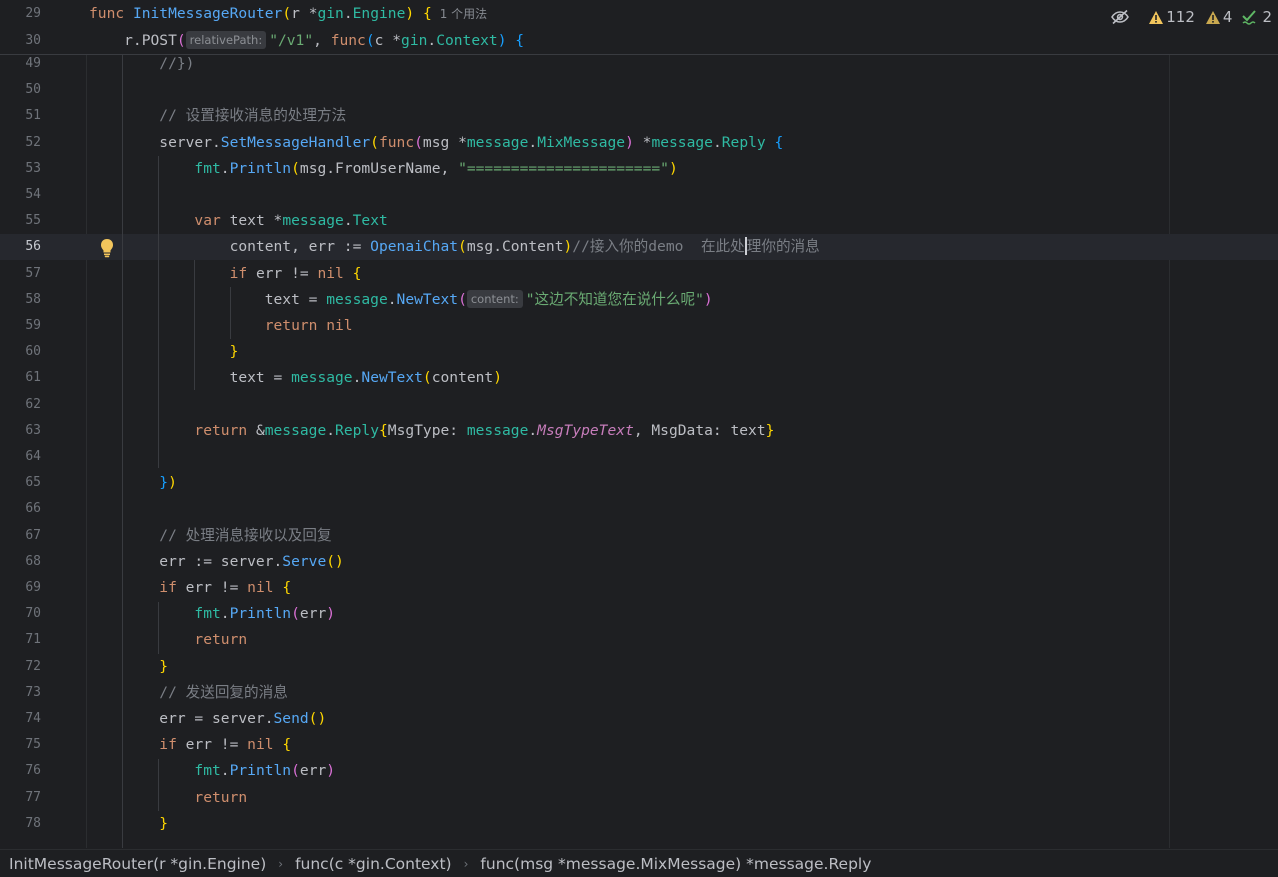 Image resolution: width=1278 pixels, height=877 pixels. What do you see at coordinates (20, 90) in the screenshot?
I see `line-number: 50` at bounding box center [20, 90].